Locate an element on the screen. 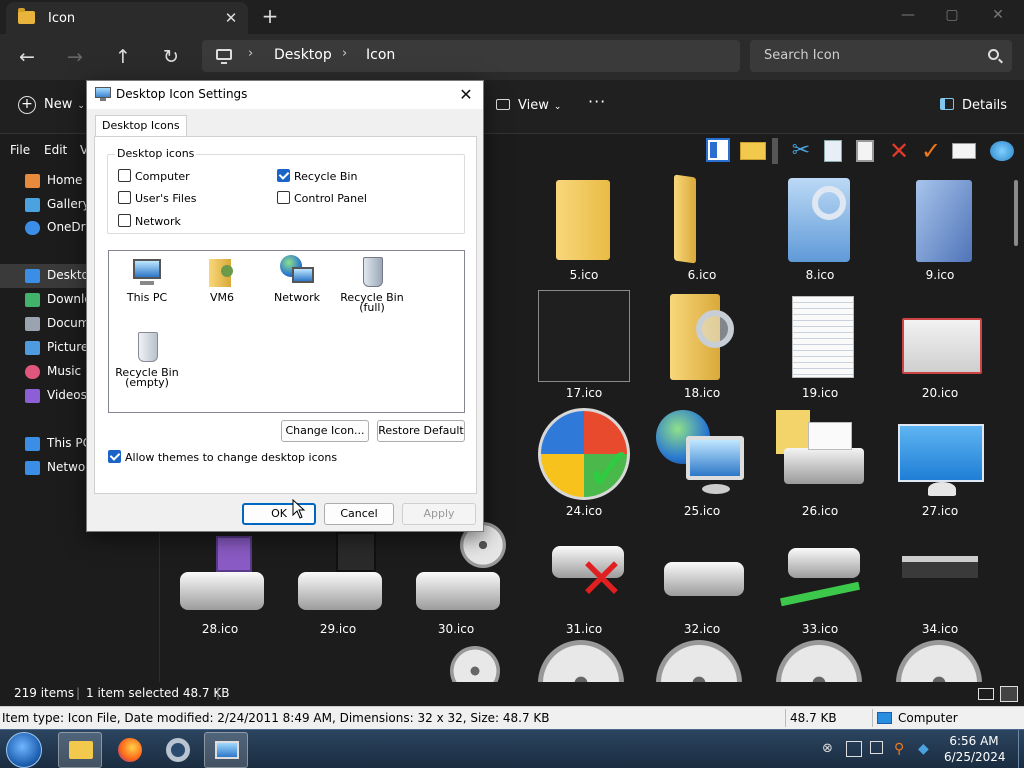 This screenshot has height=768, width=1024. file-name: 28.ico is located at coordinates (220, 629).